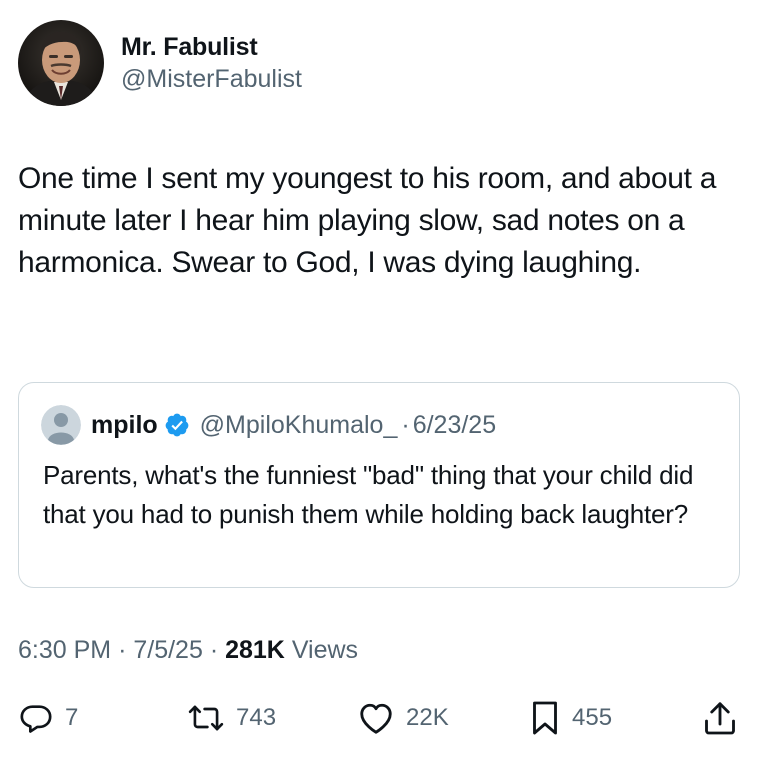 The image size is (760, 768). I want to click on verified-badge-icon, so click(177, 425).